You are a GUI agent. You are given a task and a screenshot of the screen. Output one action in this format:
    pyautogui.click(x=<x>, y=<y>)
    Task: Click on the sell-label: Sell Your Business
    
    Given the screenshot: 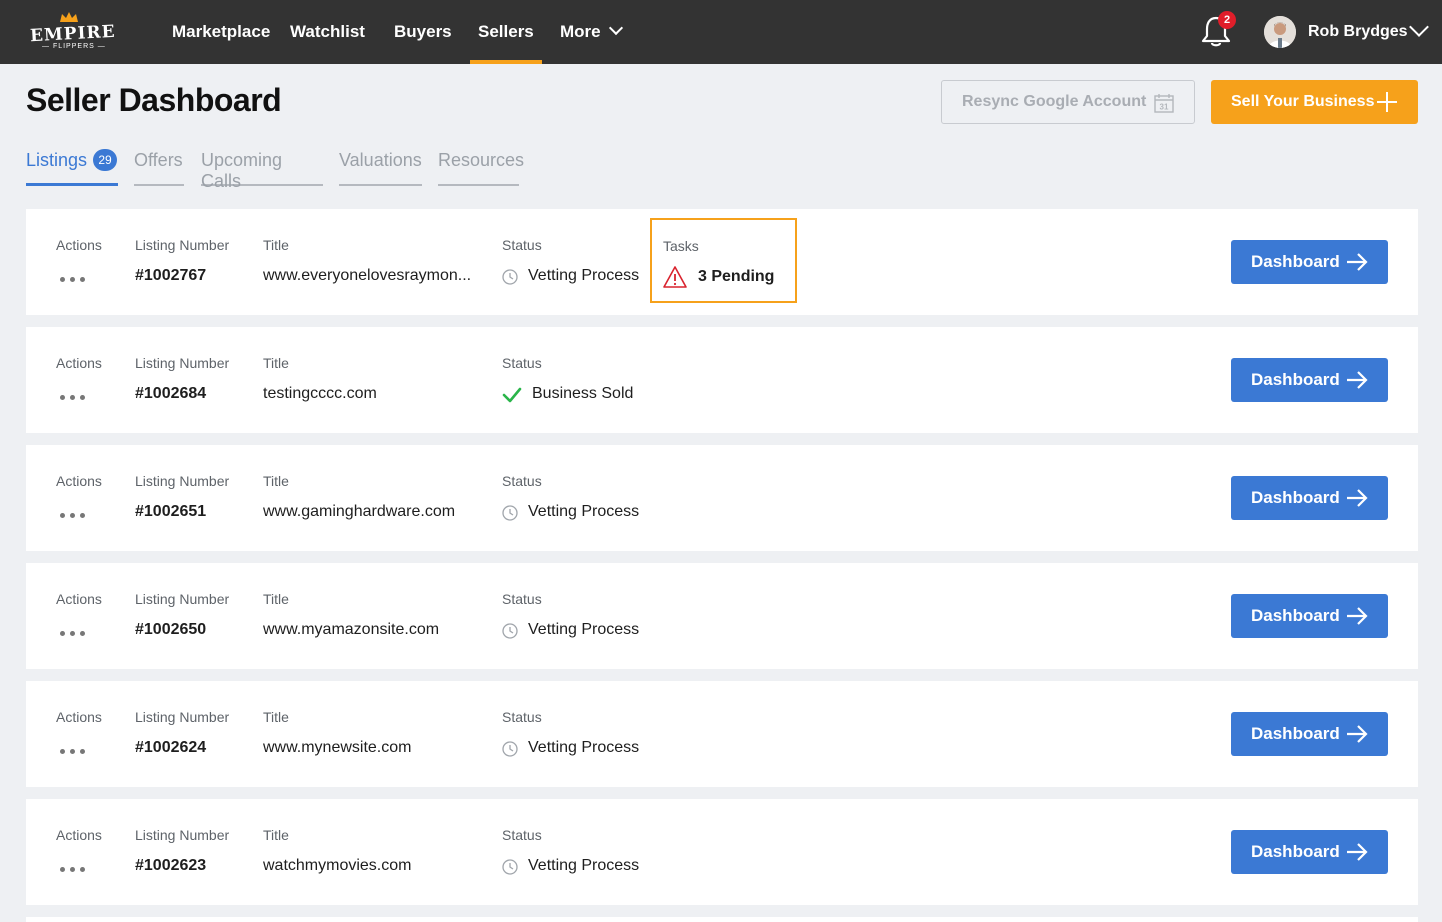 What is the action you would take?
    pyautogui.click(x=1303, y=101)
    